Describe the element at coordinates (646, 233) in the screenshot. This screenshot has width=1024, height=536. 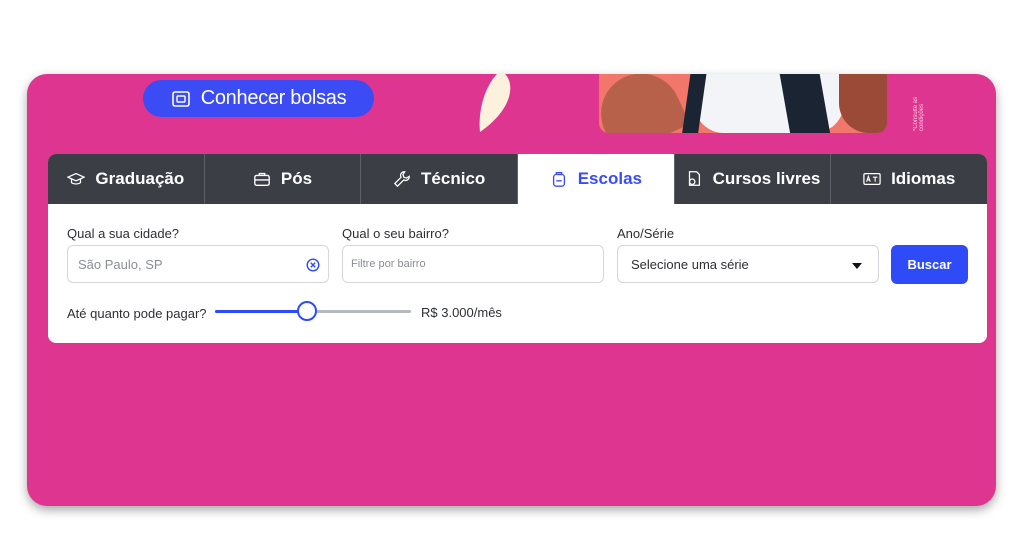
I see `grade-label: Ano/Série` at that location.